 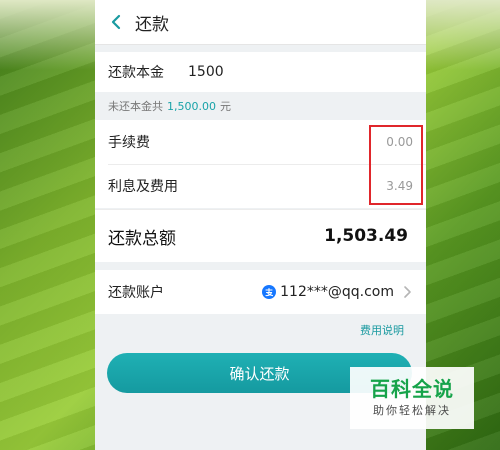 What do you see at coordinates (152, 24) in the screenshot?
I see `page-title: 还款` at bounding box center [152, 24].